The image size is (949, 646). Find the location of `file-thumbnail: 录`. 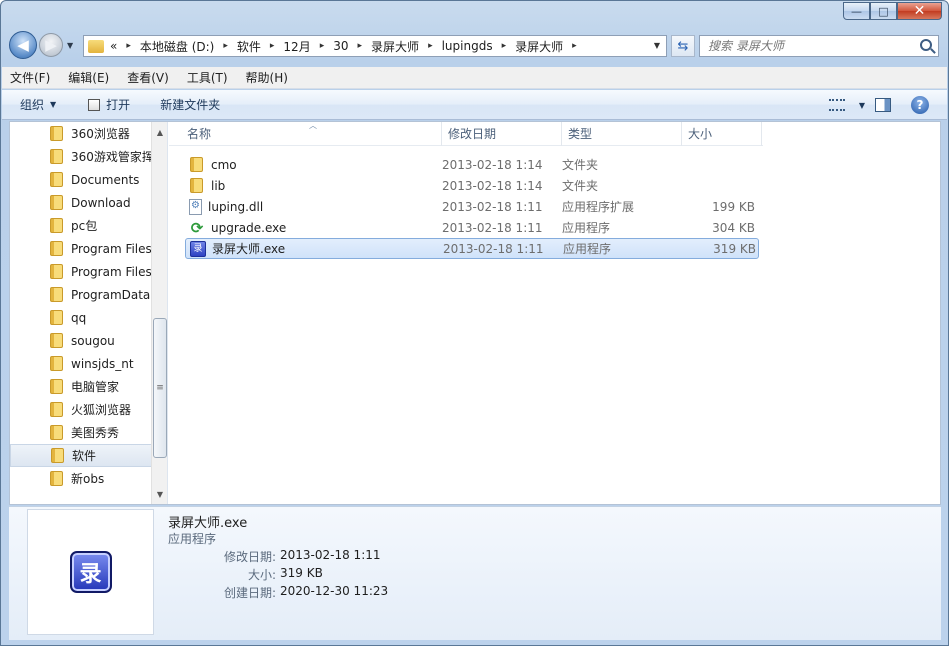

file-thumbnail: 录 is located at coordinates (90, 572).